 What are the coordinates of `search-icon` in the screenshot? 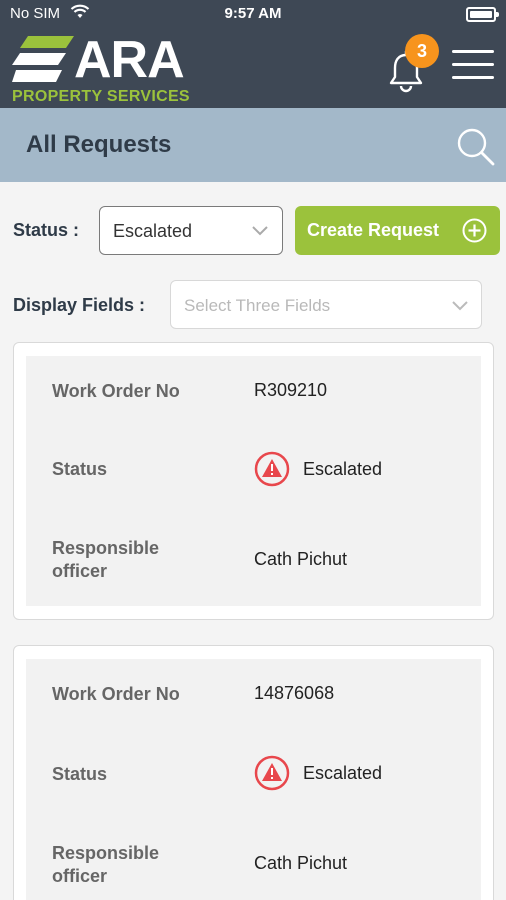 It's located at (476, 147).